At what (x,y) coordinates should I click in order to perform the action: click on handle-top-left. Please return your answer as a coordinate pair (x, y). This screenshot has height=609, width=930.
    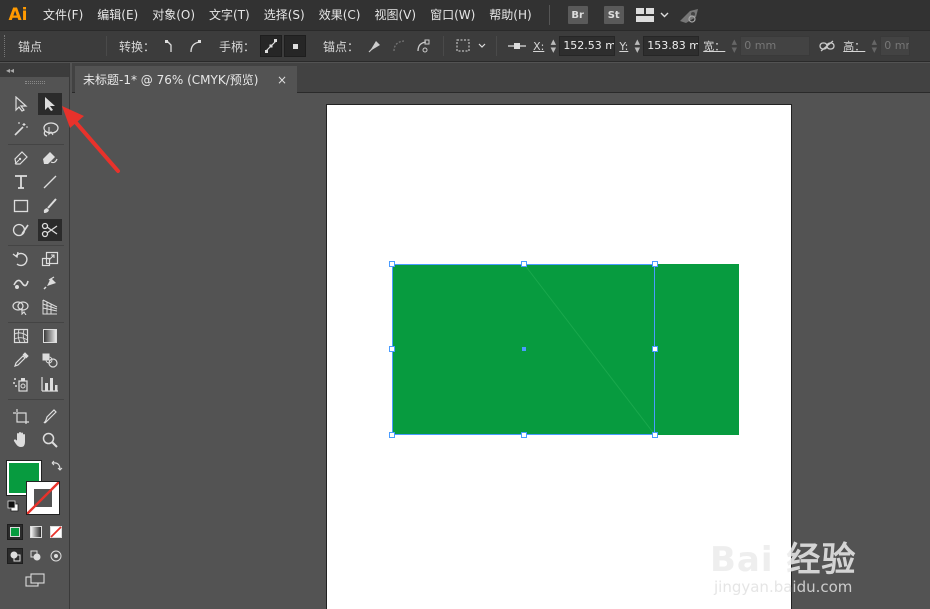
    Looking at the image, I should click on (392, 264).